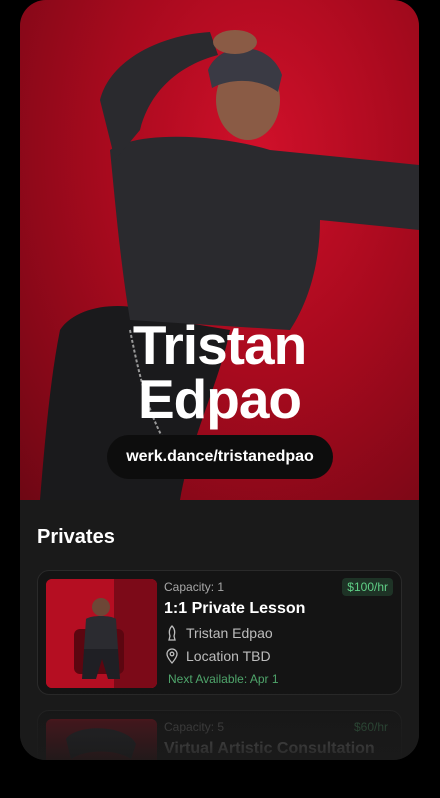 This screenshot has width=440, height=798. I want to click on lesson-title: 1:1 Private Lesson, so click(235, 608).